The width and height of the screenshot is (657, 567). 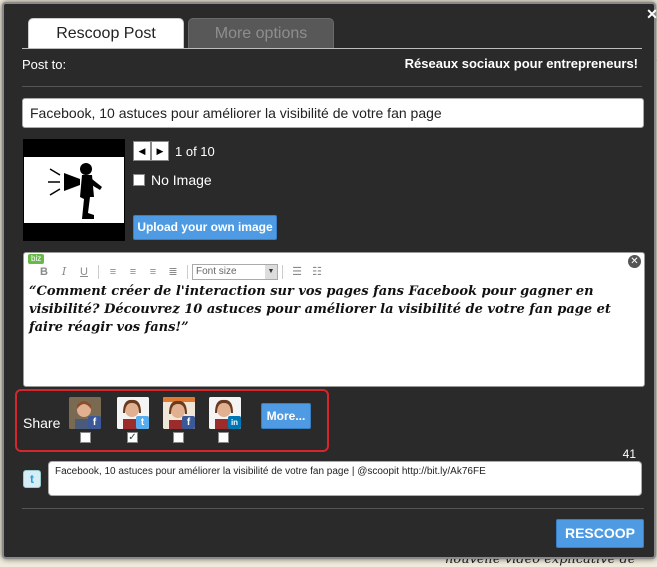 What do you see at coordinates (42, 423) in the screenshot?
I see `share-label: Share` at bounding box center [42, 423].